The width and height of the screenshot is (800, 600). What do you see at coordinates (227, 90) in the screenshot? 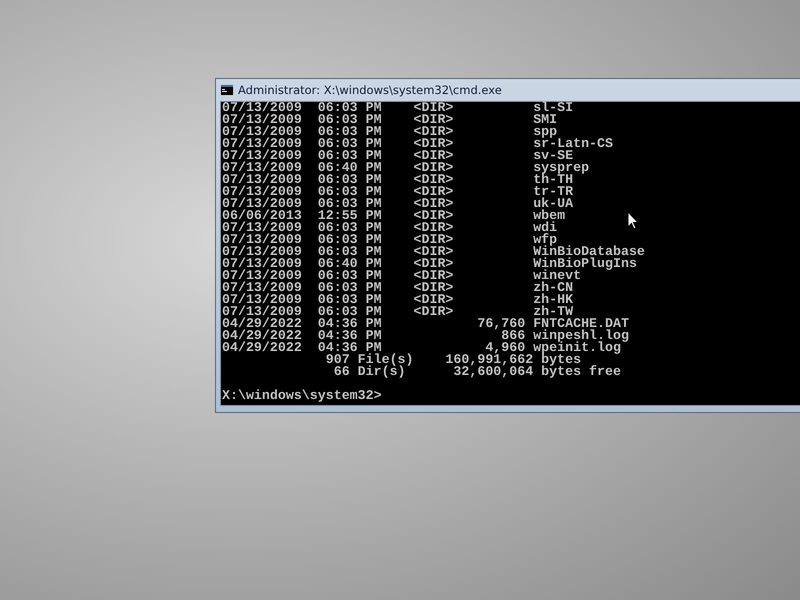
I see `console-icon` at bounding box center [227, 90].